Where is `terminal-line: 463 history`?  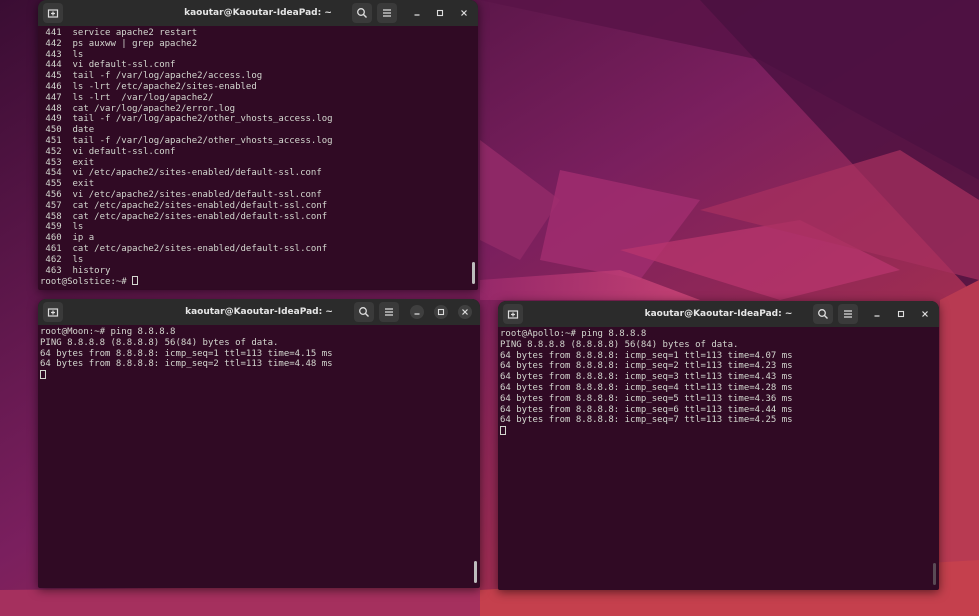 terminal-line: 463 history is located at coordinates (75, 270).